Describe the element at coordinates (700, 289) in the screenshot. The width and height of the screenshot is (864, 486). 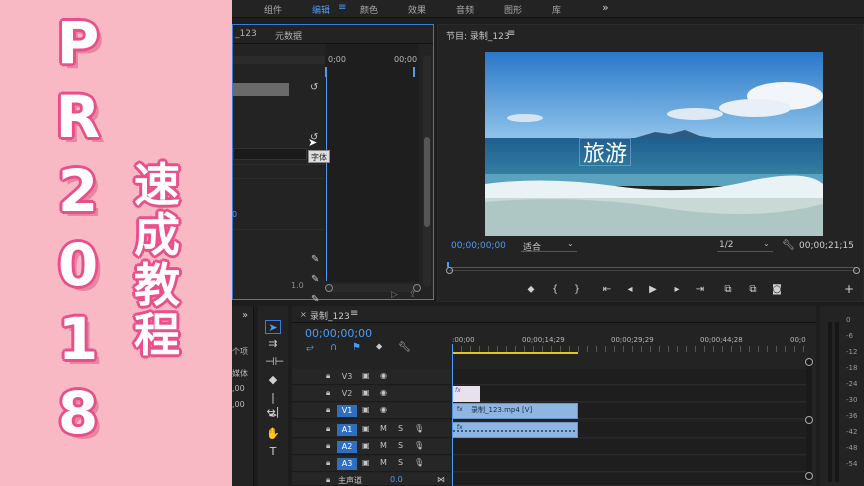
I see `go-to-out-icon: ⇥` at that location.